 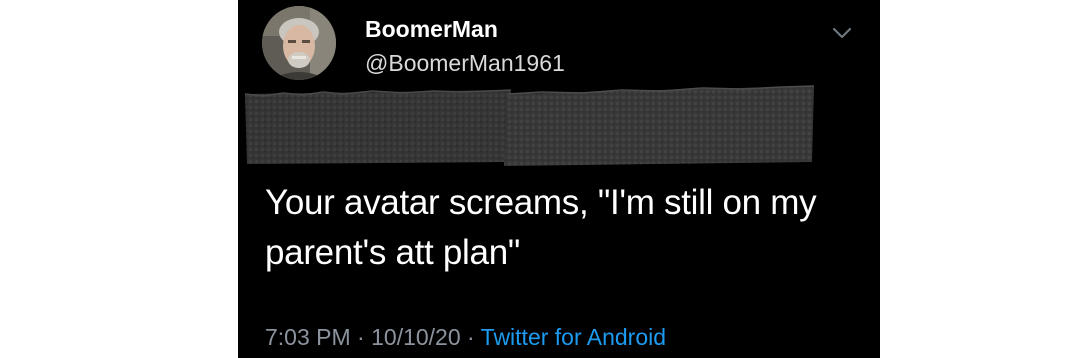 I want to click on chevron-down-icon, so click(x=842, y=33).